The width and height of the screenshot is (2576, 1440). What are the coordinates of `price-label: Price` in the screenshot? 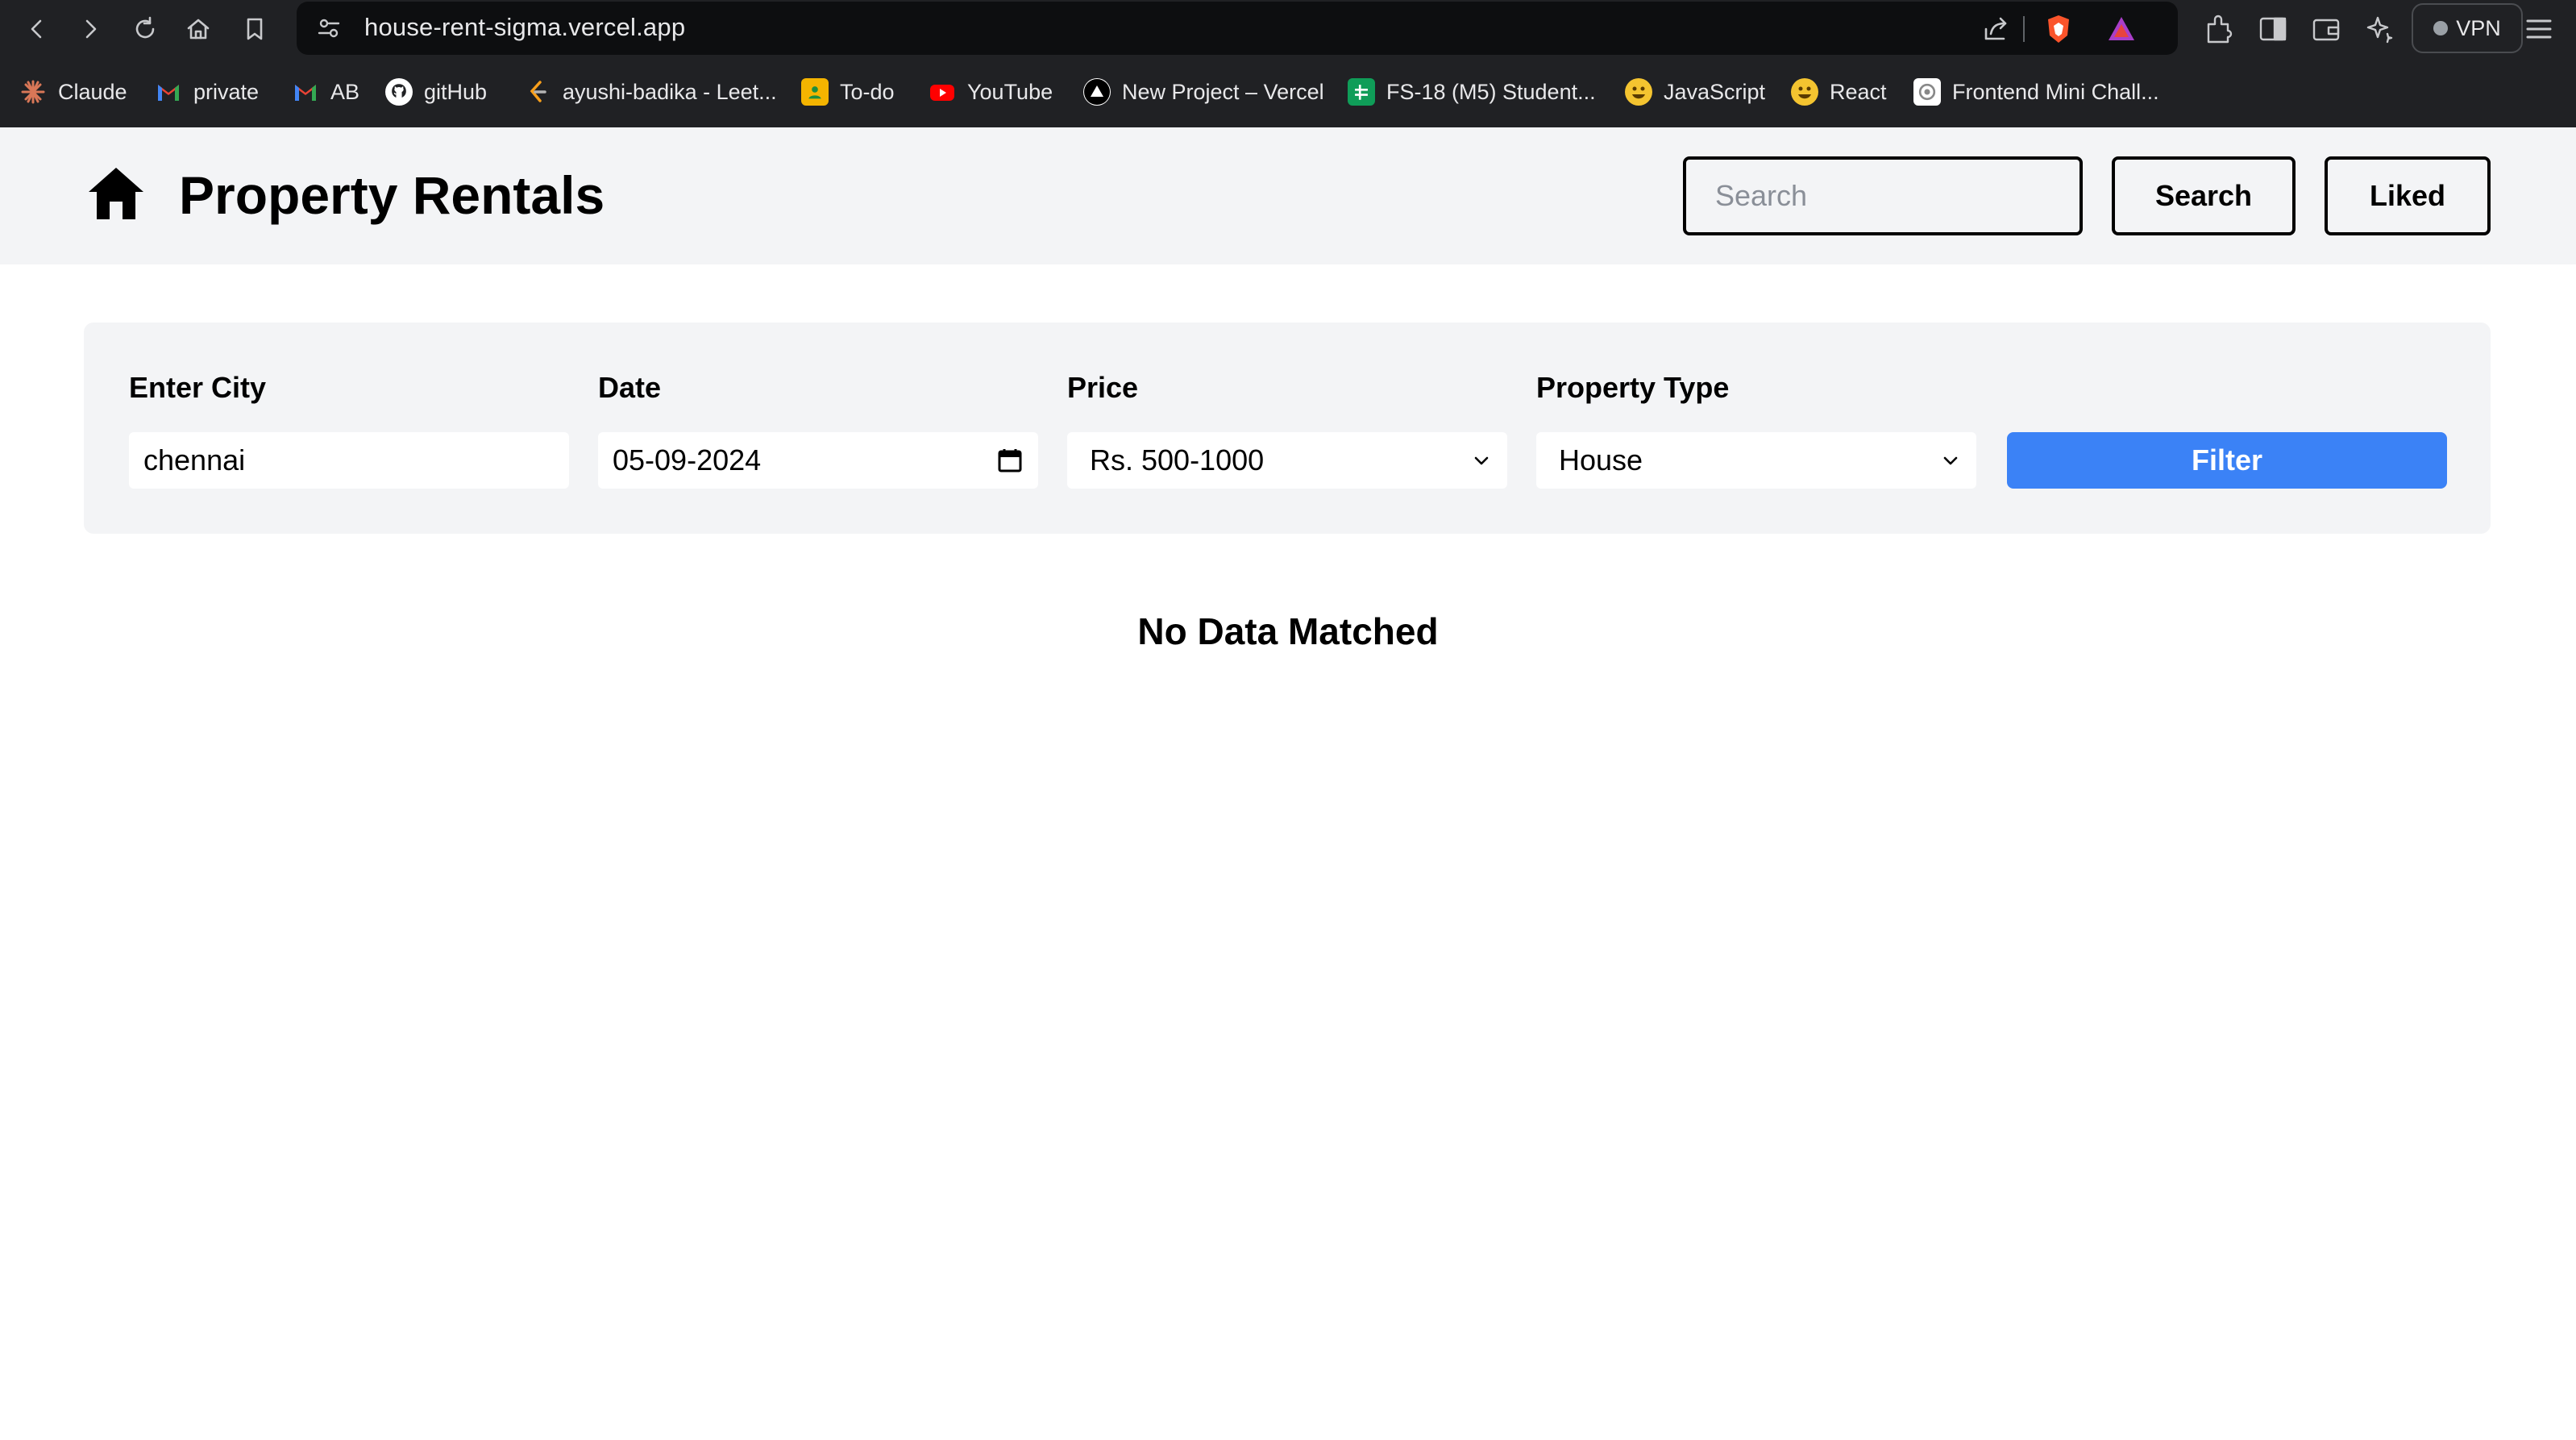 It's located at (1103, 387).